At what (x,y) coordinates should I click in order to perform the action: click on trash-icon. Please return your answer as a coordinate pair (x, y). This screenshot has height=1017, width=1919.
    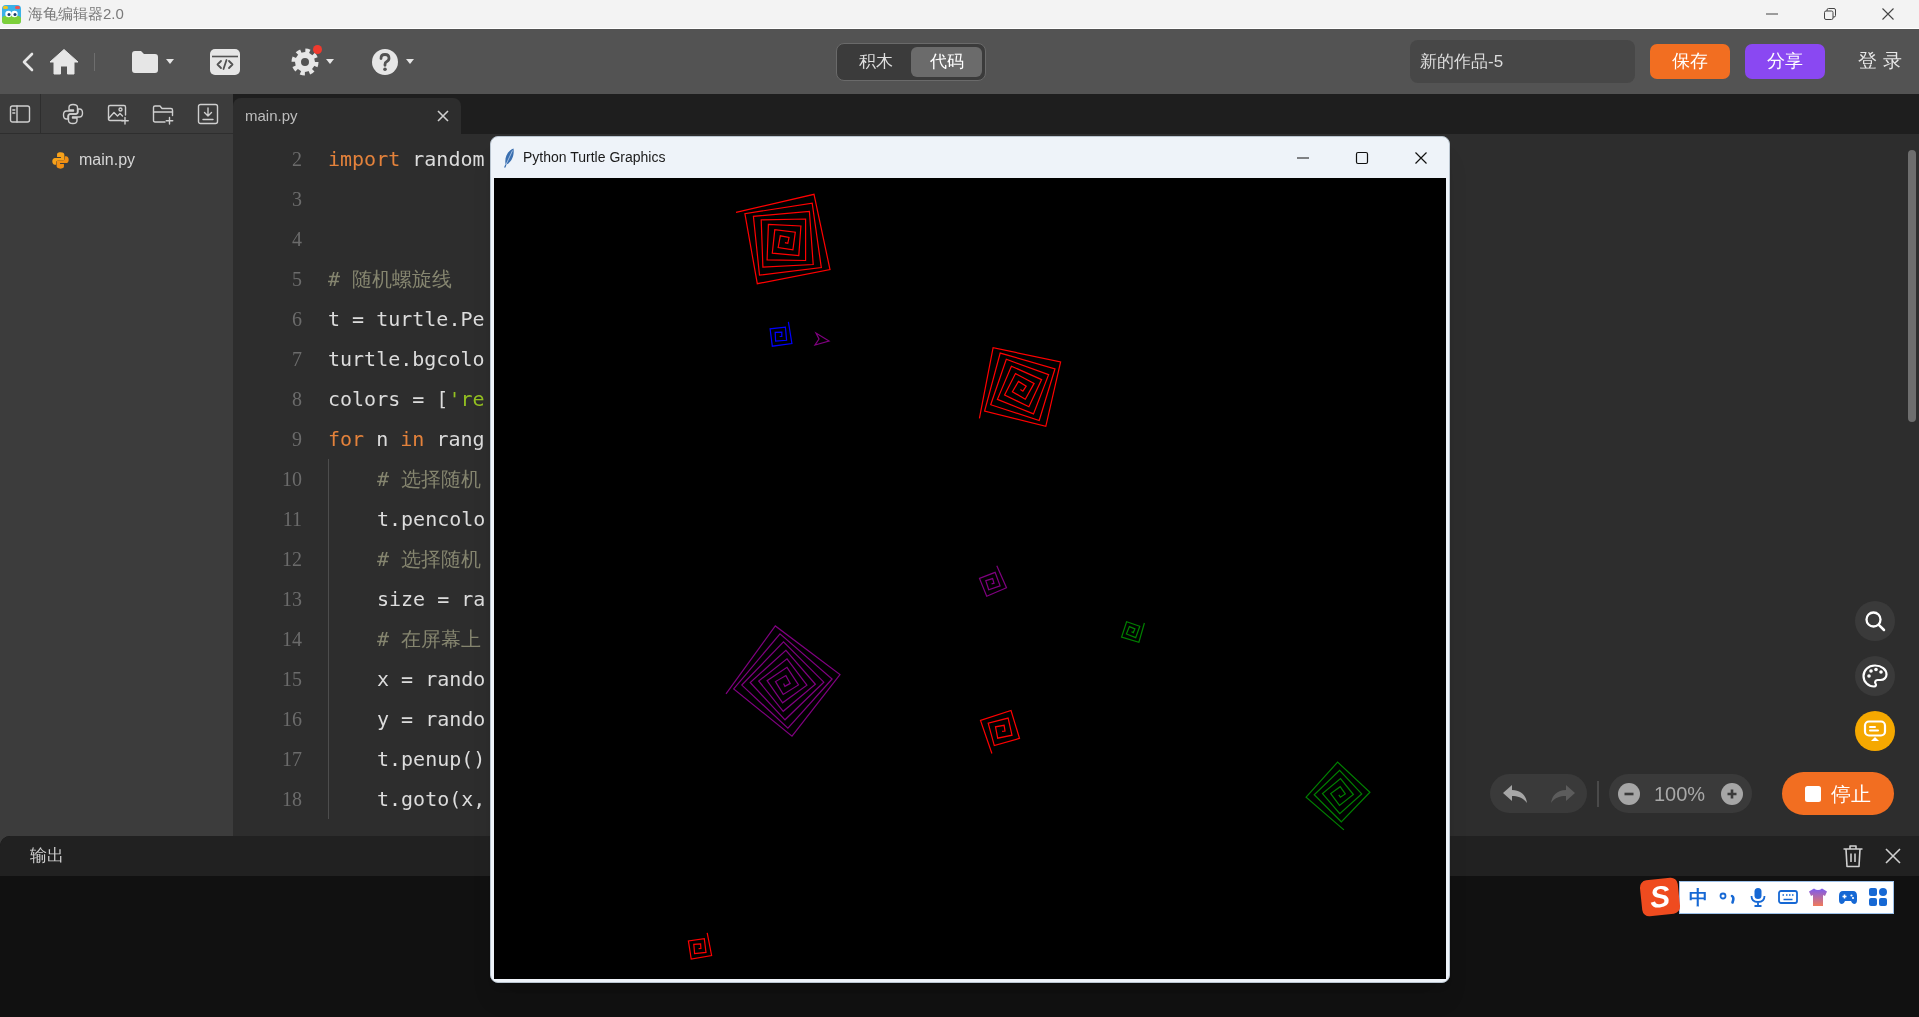
    Looking at the image, I should click on (1853, 856).